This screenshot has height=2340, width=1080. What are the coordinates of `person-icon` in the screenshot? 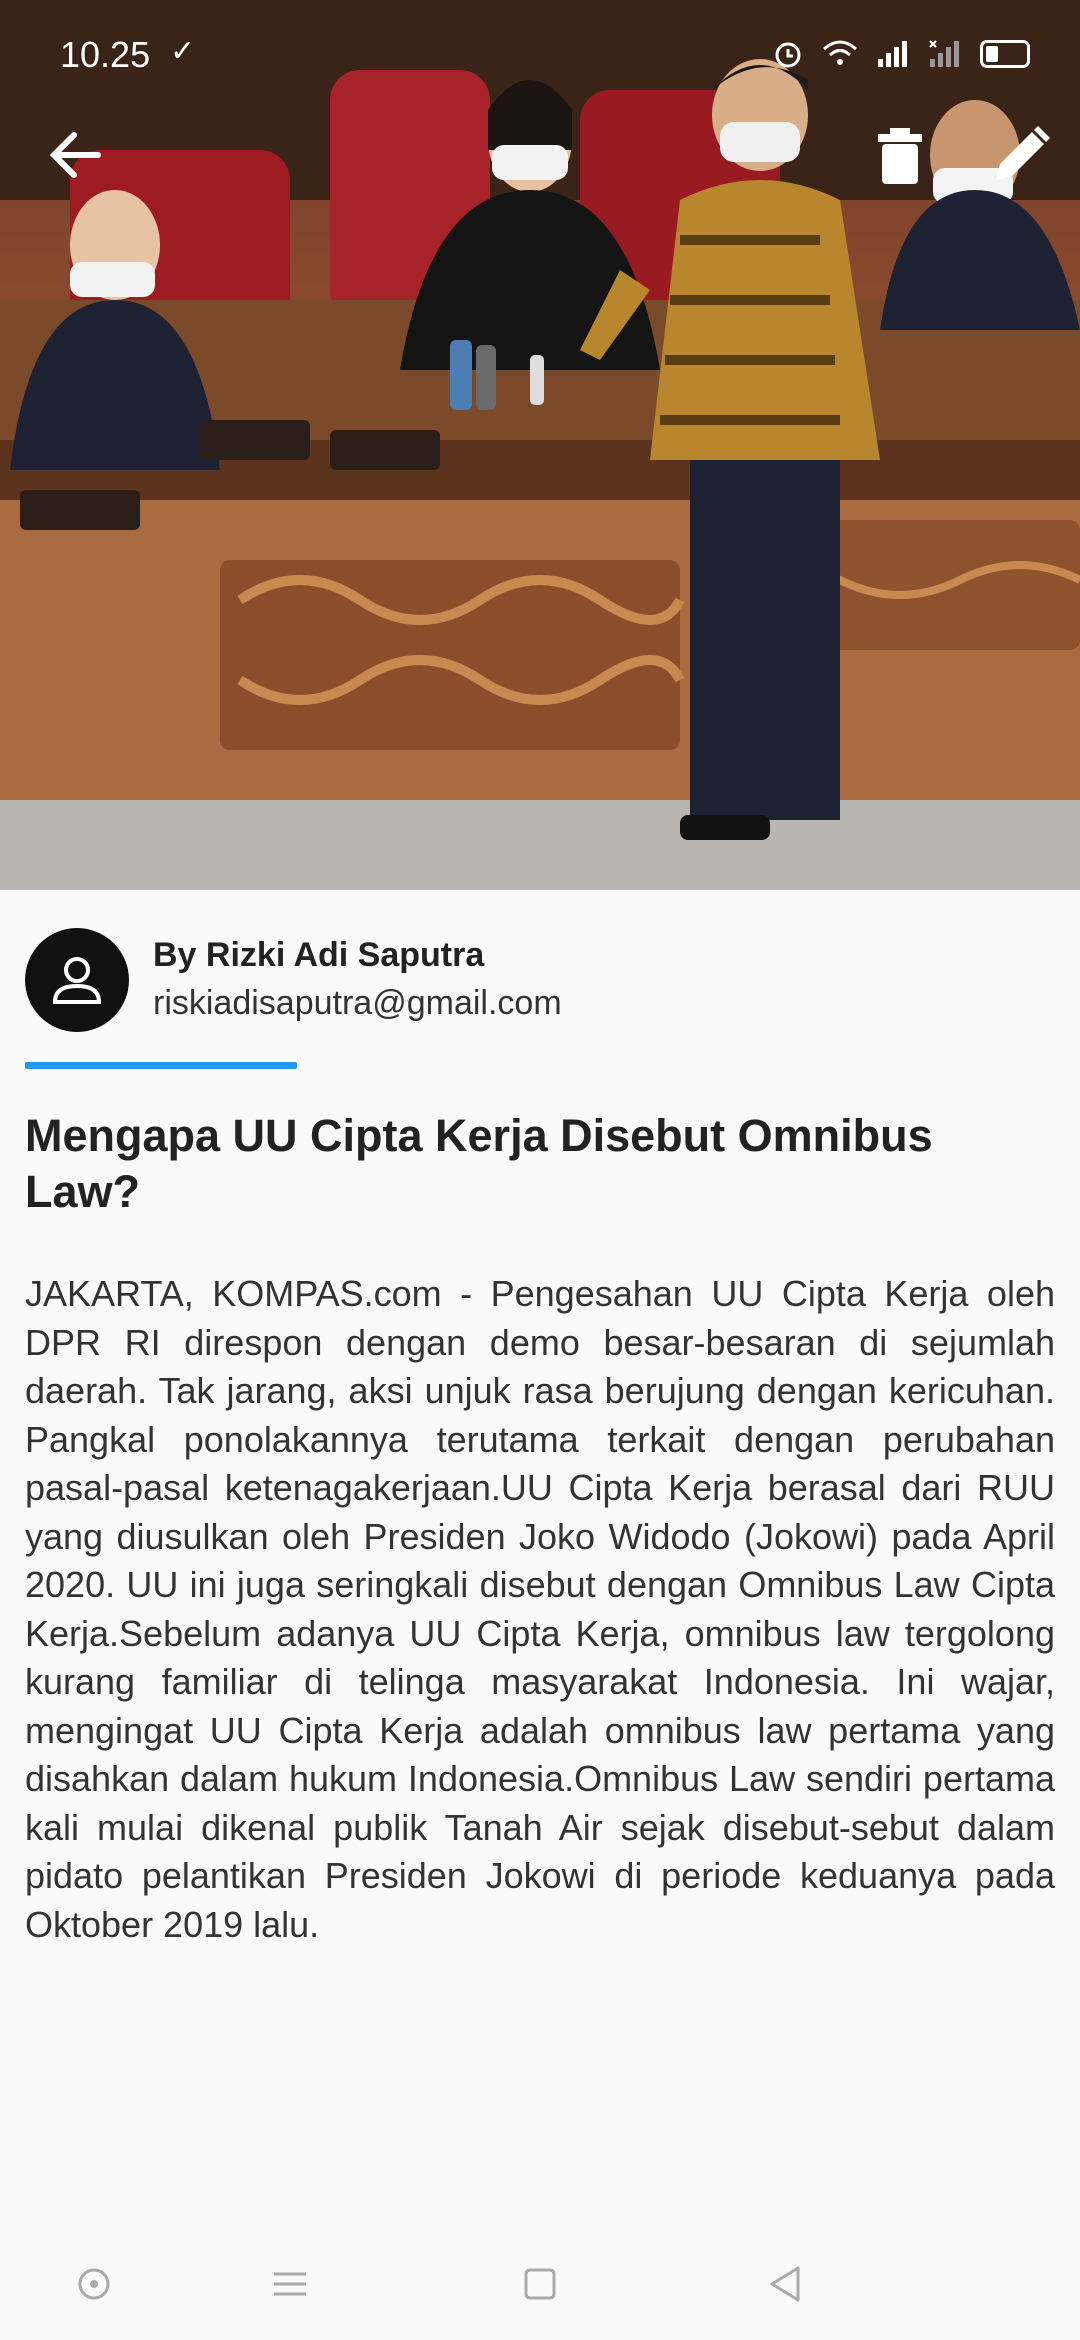 It's located at (77, 980).